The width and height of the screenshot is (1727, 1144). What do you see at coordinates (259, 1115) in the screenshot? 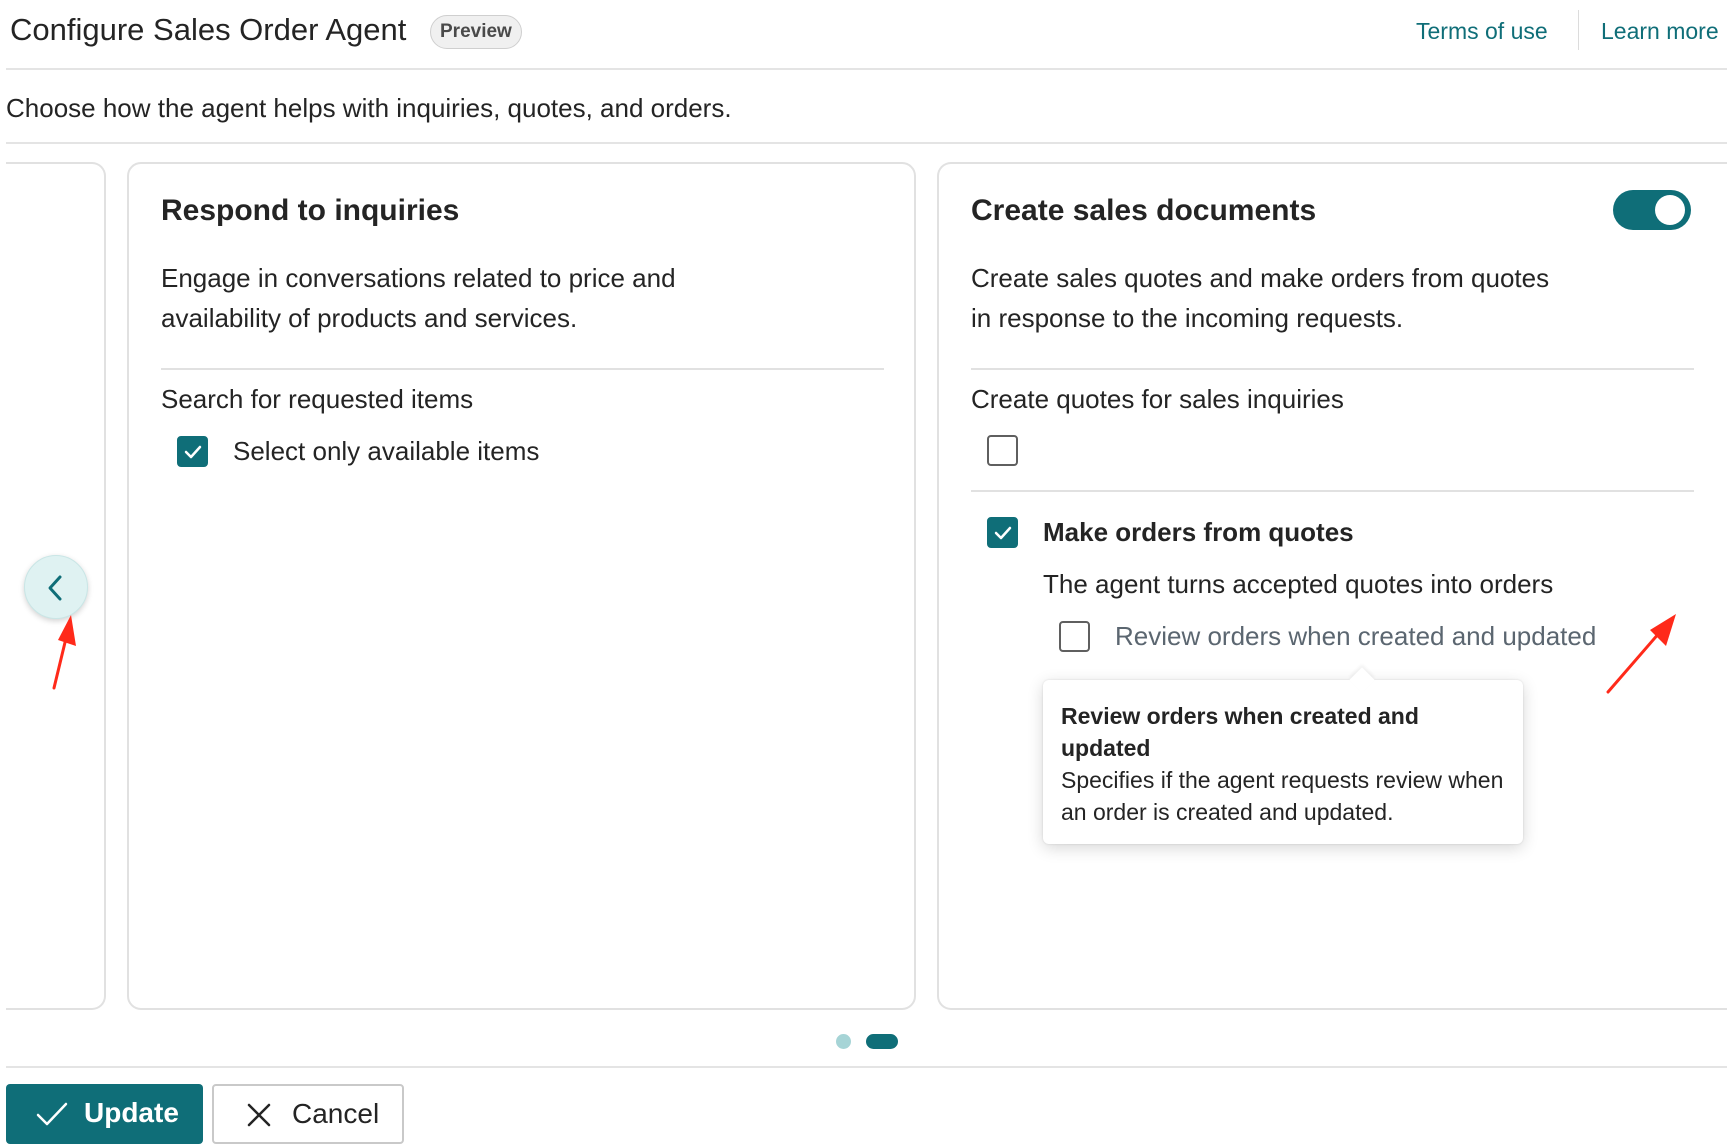
I see `close-icon` at bounding box center [259, 1115].